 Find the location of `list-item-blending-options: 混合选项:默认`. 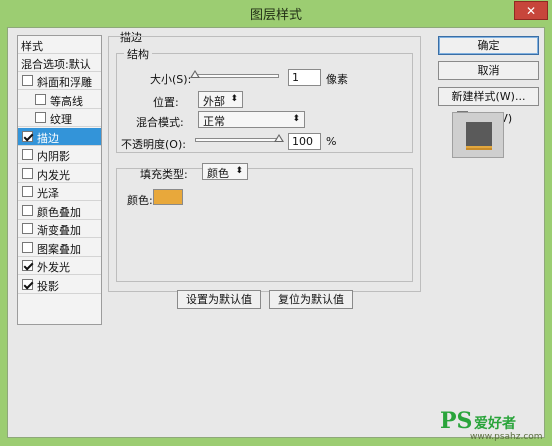

list-item-blending-options: 混合选项:默认 is located at coordinates (59, 63).